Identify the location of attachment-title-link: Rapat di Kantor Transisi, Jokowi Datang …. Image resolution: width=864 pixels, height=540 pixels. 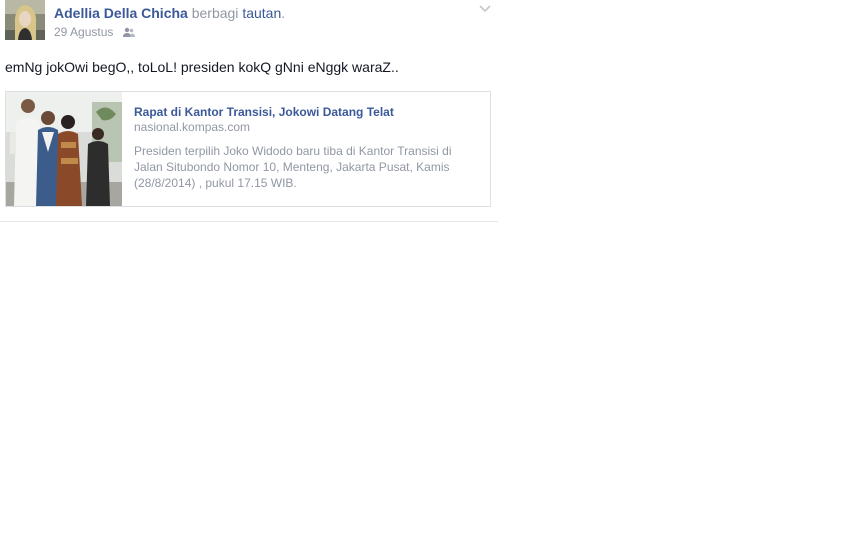
(264, 112).